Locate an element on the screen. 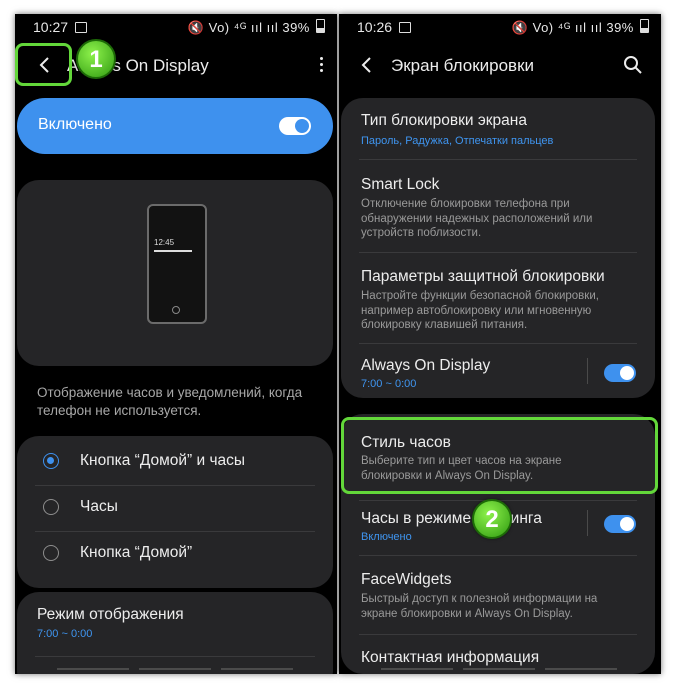 Image resolution: width=675 pixels, height=688 pixels. roaming-toggle-switch is located at coordinates (620, 524).